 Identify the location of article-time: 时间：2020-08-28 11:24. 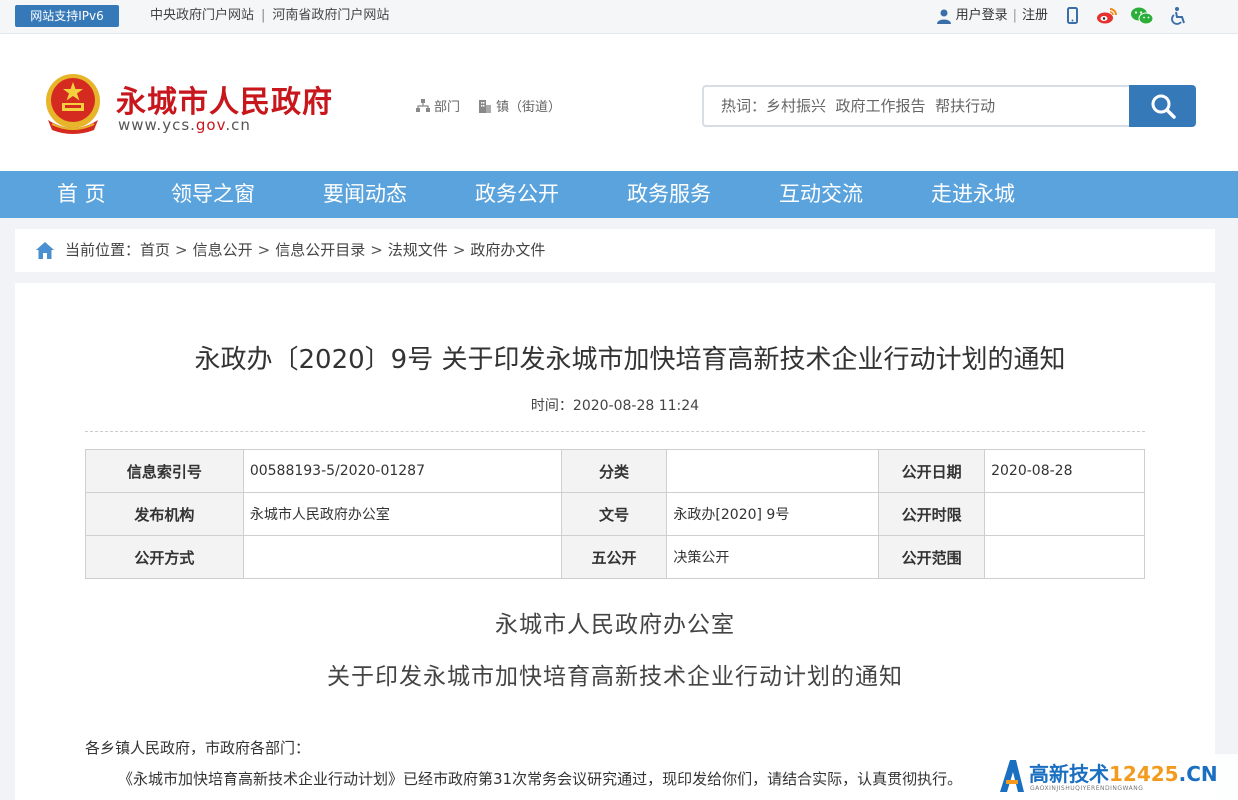
(615, 406).